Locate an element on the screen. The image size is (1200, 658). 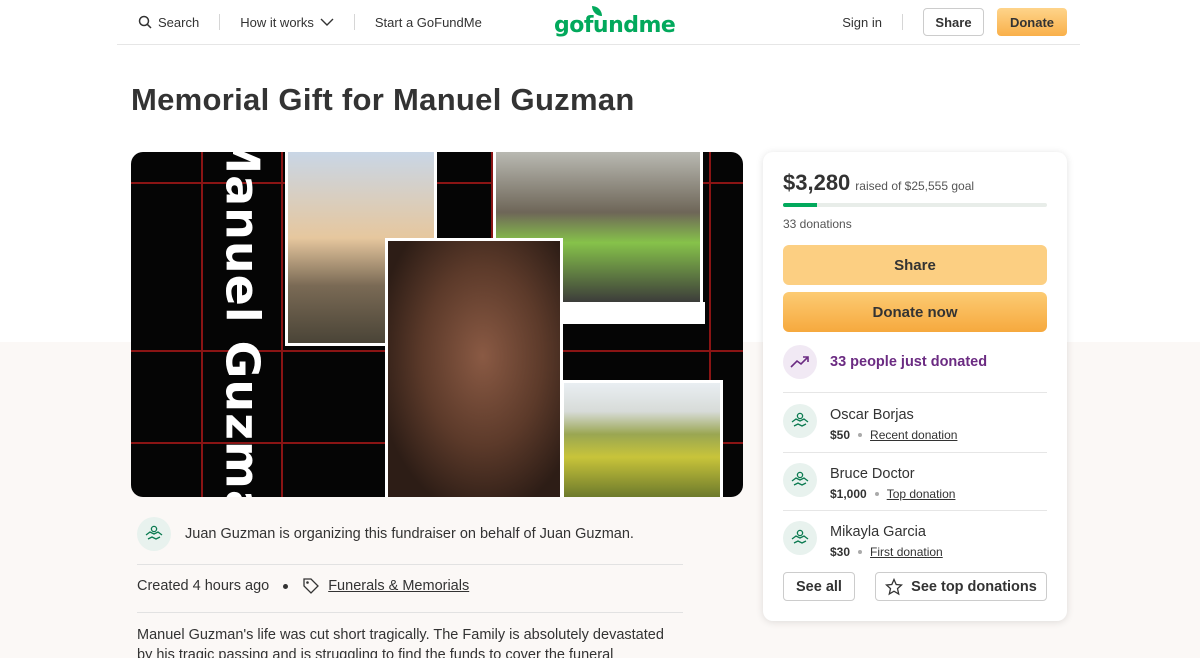
donor-tag: Recent donation is located at coordinates (913, 435).